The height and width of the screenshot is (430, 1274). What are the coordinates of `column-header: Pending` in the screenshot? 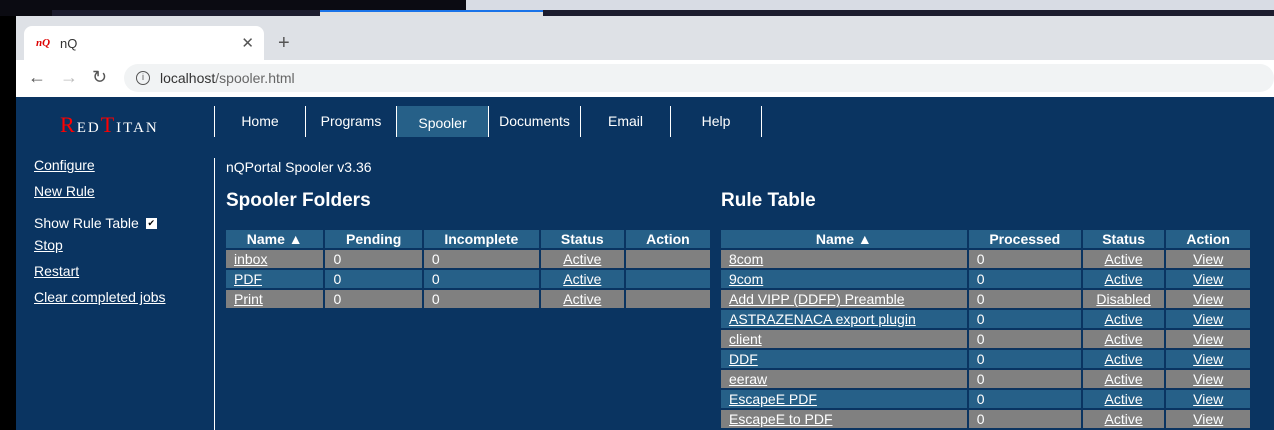 It's located at (373, 239).